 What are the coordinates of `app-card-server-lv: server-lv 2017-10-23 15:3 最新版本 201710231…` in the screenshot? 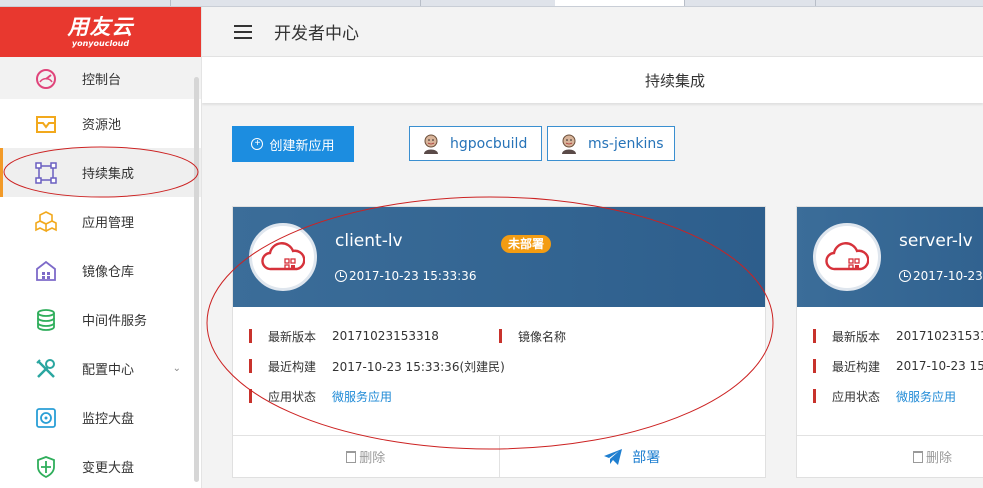 It's located at (889, 342).